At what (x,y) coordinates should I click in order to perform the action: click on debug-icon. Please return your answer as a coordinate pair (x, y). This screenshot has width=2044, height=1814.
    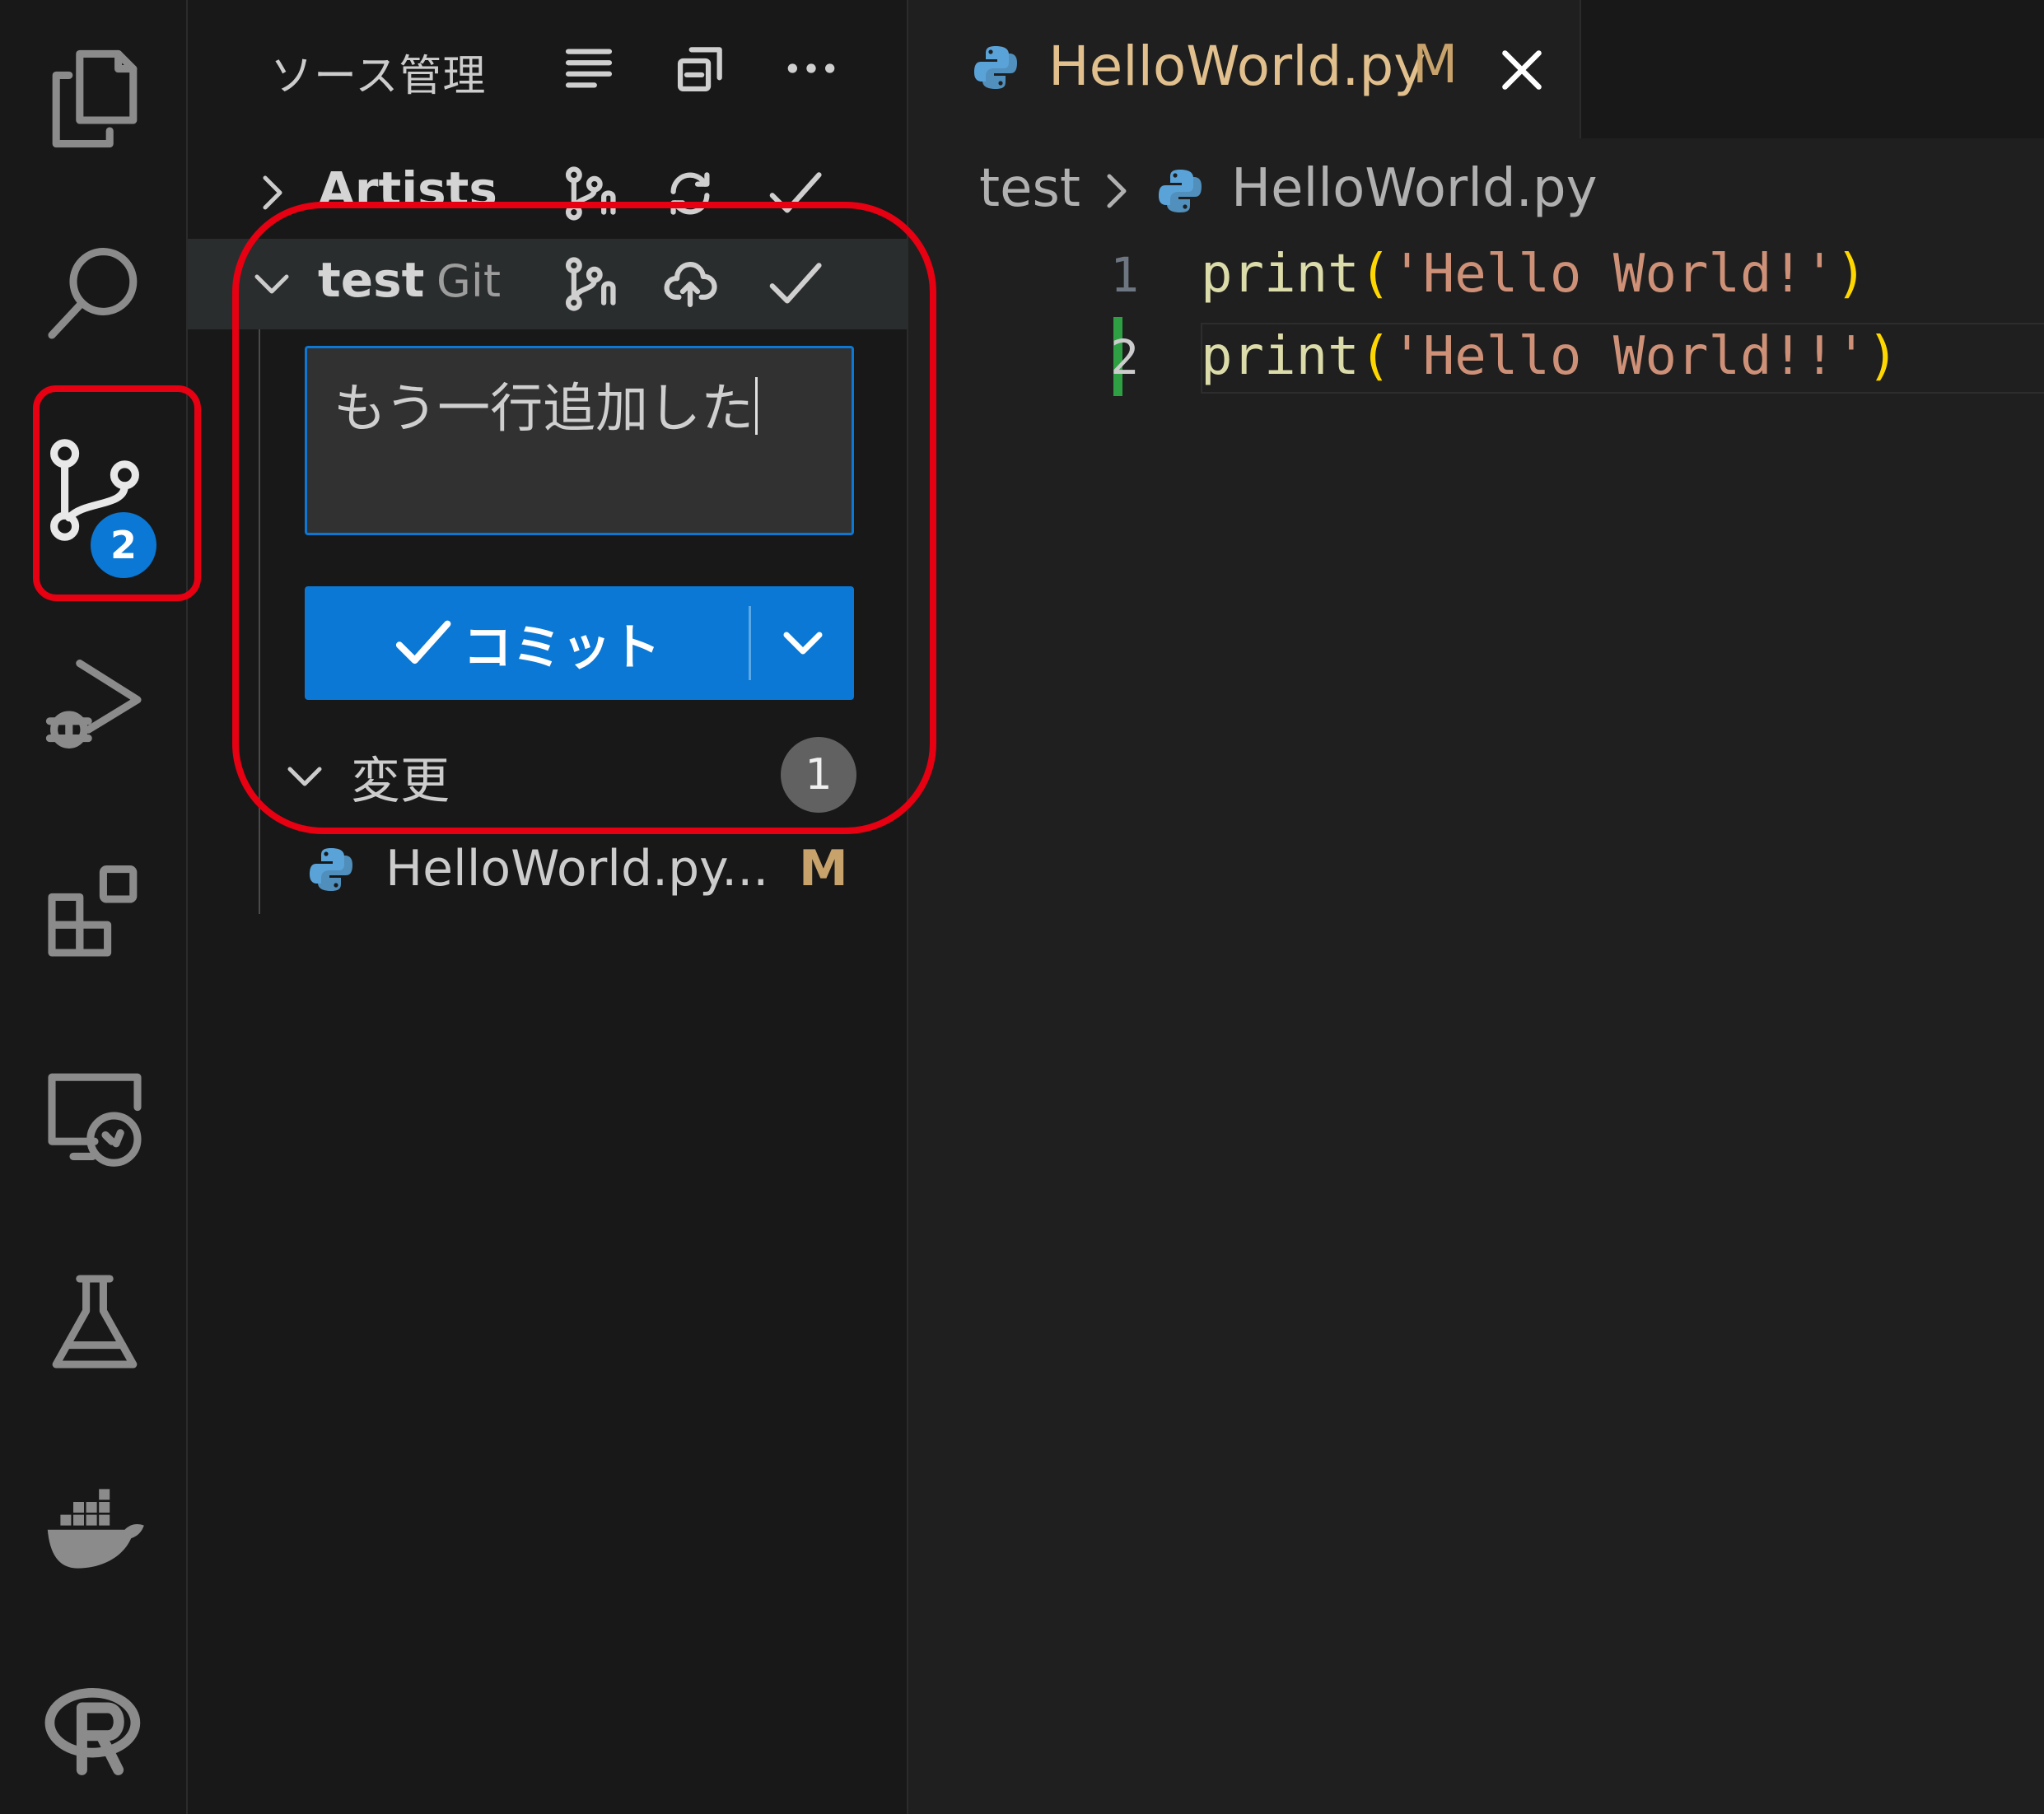
    Looking at the image, I should click on (93, 704).